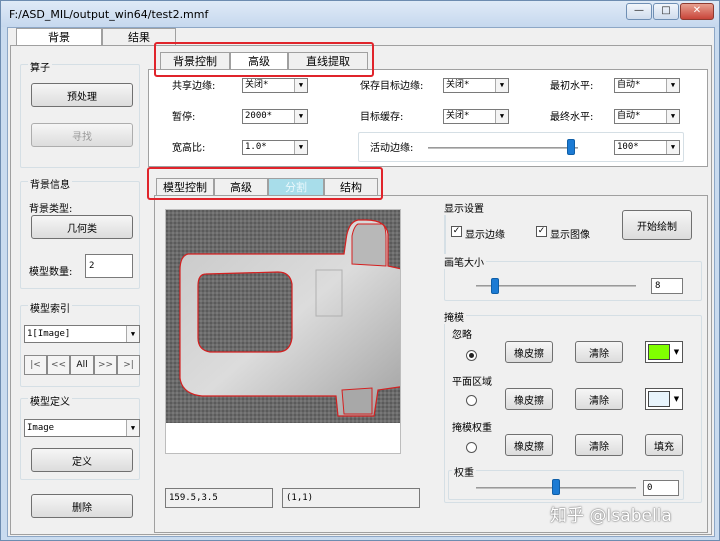 The image size is (720, 541). I want to click on ignore-color-picker: ▼, so click(664, 352).